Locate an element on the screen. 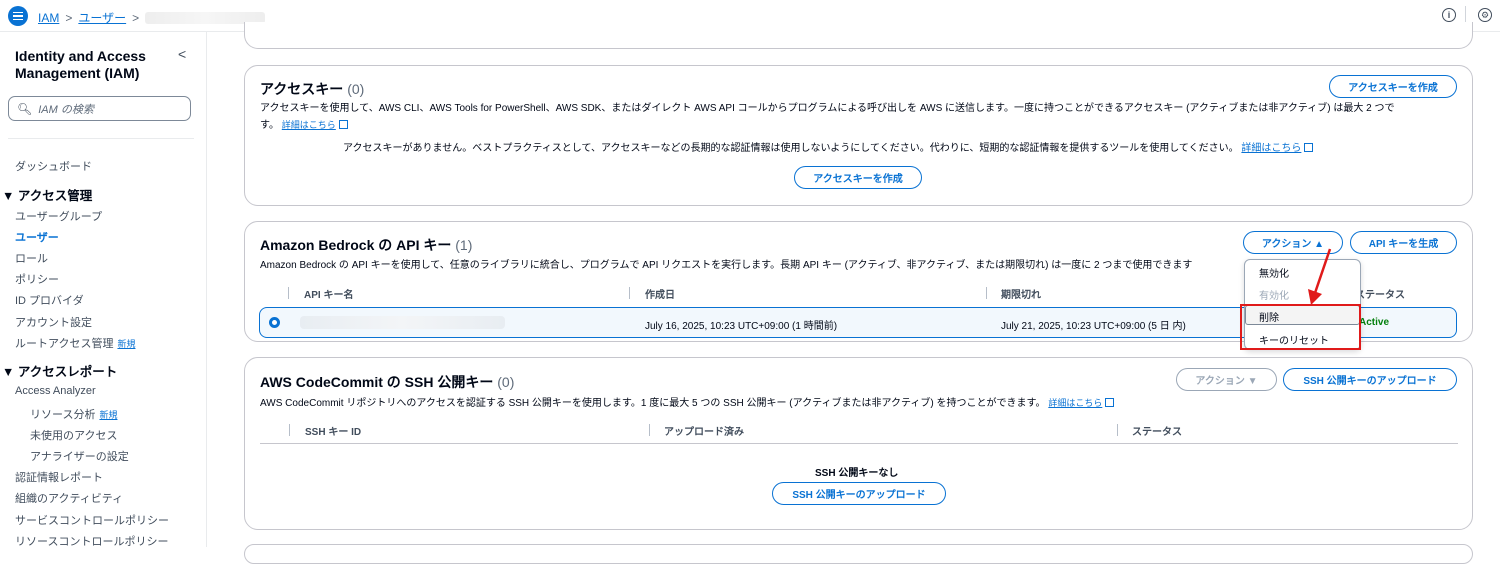 The height and width of the screenshot is (564, 1500). sidebar-item-access-analyzer: Access Analyzer is located at coordinates (55, 391).